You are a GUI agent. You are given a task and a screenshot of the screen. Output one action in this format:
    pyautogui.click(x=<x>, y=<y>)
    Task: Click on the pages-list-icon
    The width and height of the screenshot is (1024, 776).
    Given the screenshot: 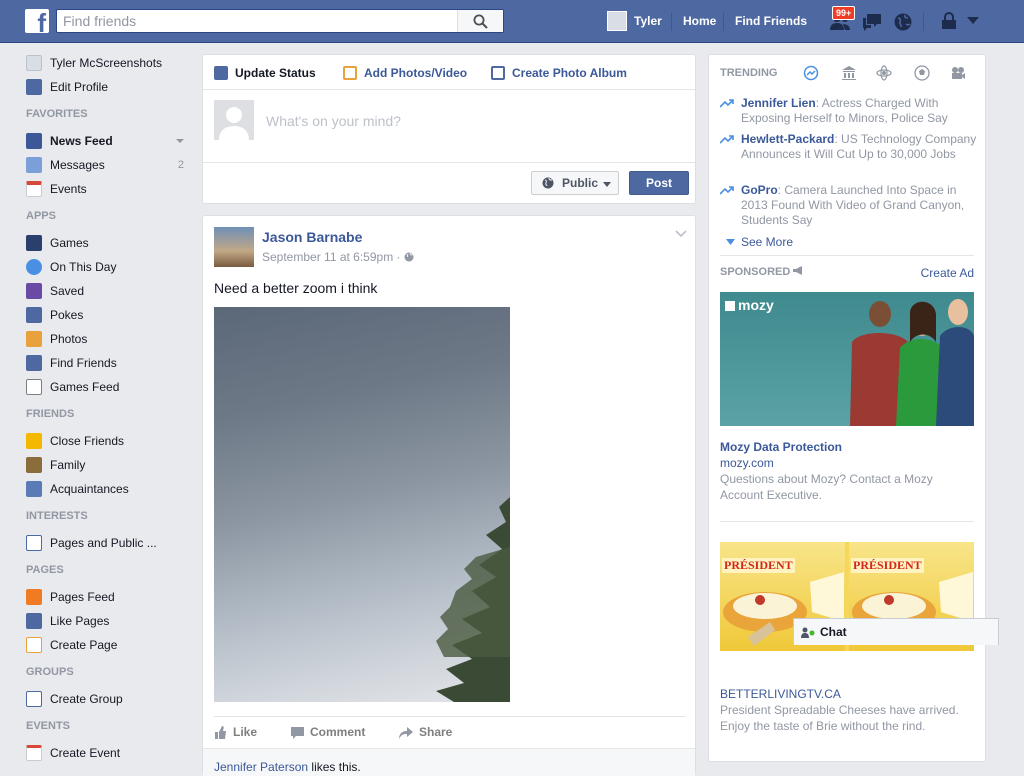 What is the action you would take?
    pyautogui.click(x=34, y=543)
    